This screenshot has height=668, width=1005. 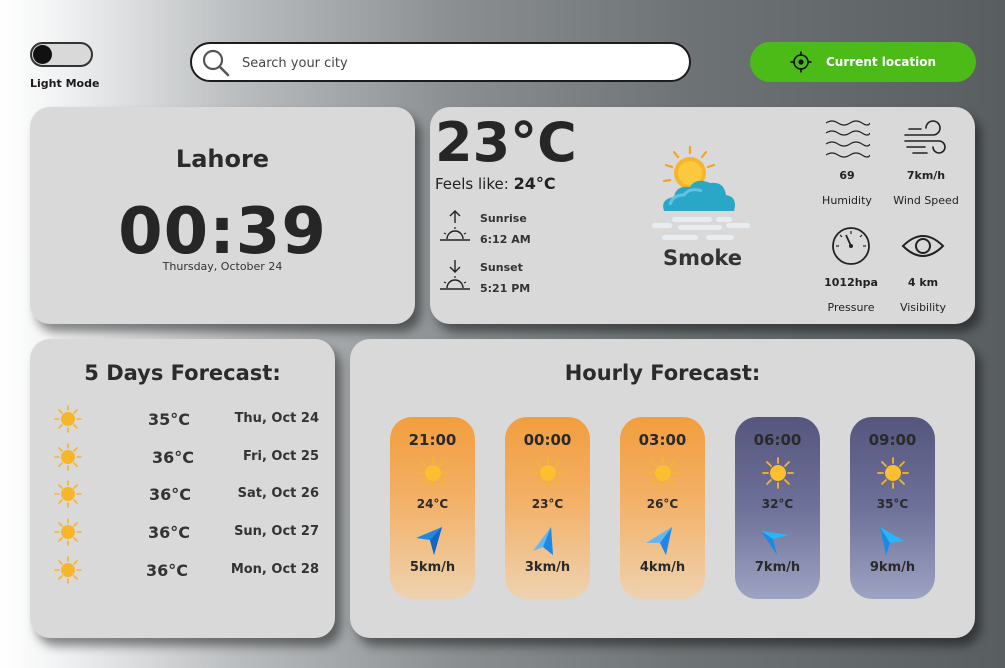 What do you see at coordinates (801, 62) in the screenshot?
I see `crosshair-icon` at bounding box center [801, 62].